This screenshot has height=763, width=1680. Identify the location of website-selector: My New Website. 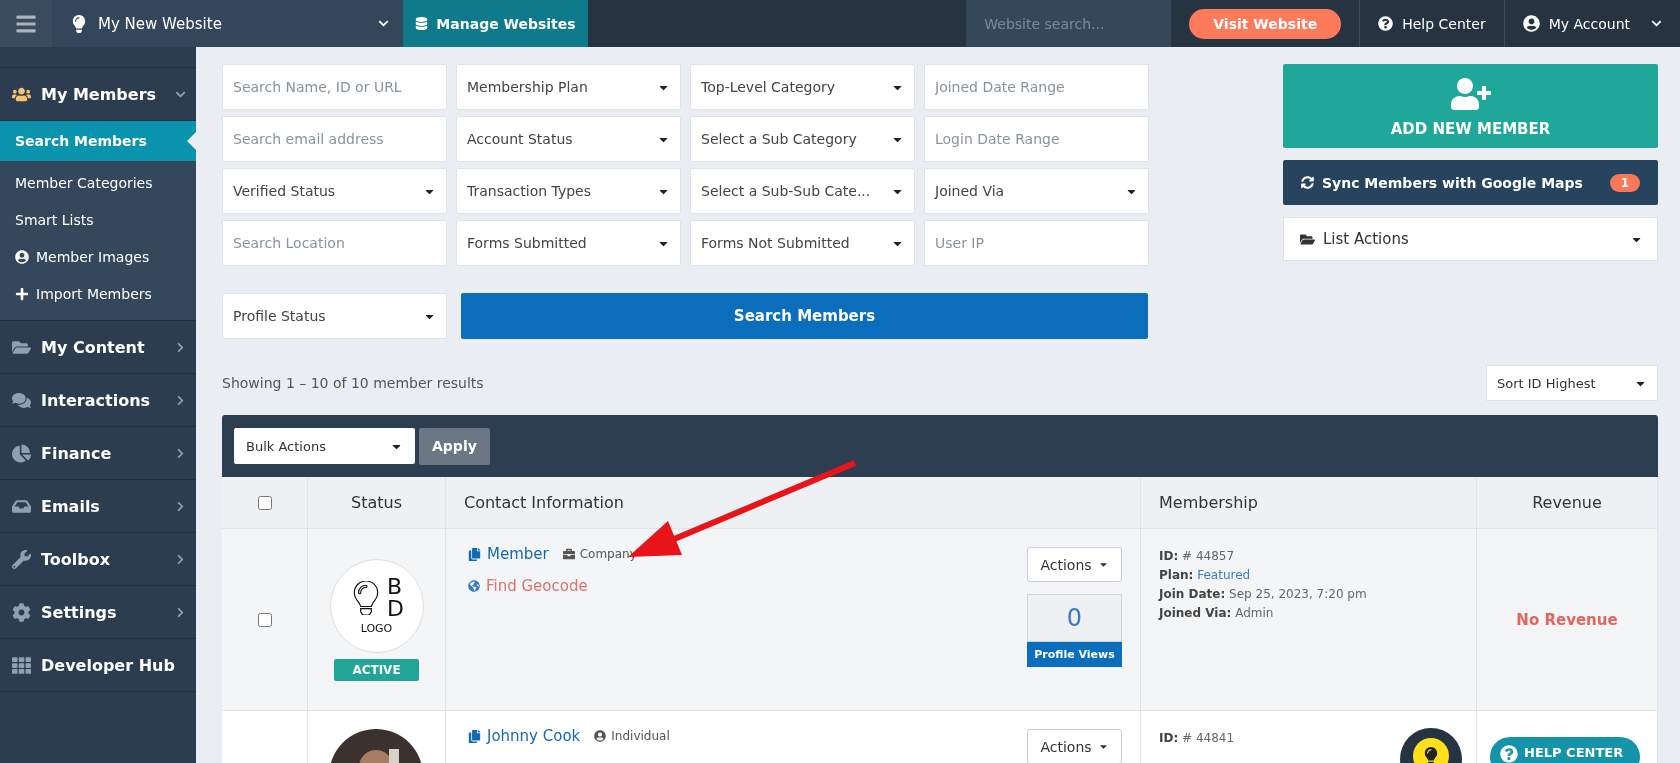
(227, 23).